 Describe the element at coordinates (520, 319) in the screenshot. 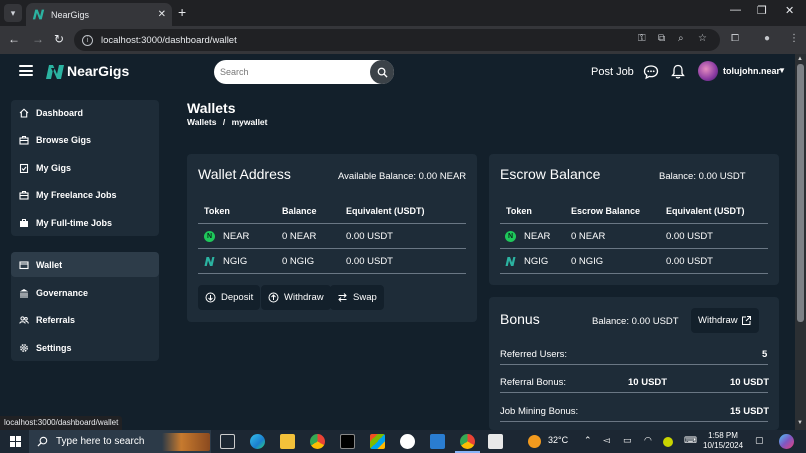

I see `bonus-card-title: Bonus` at that location.